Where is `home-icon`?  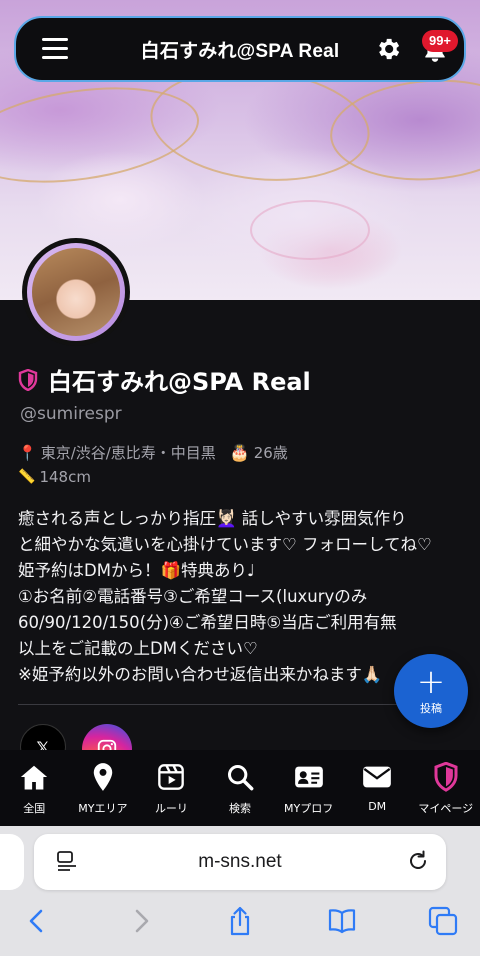
home-icon is located at coordinates (34, 777).